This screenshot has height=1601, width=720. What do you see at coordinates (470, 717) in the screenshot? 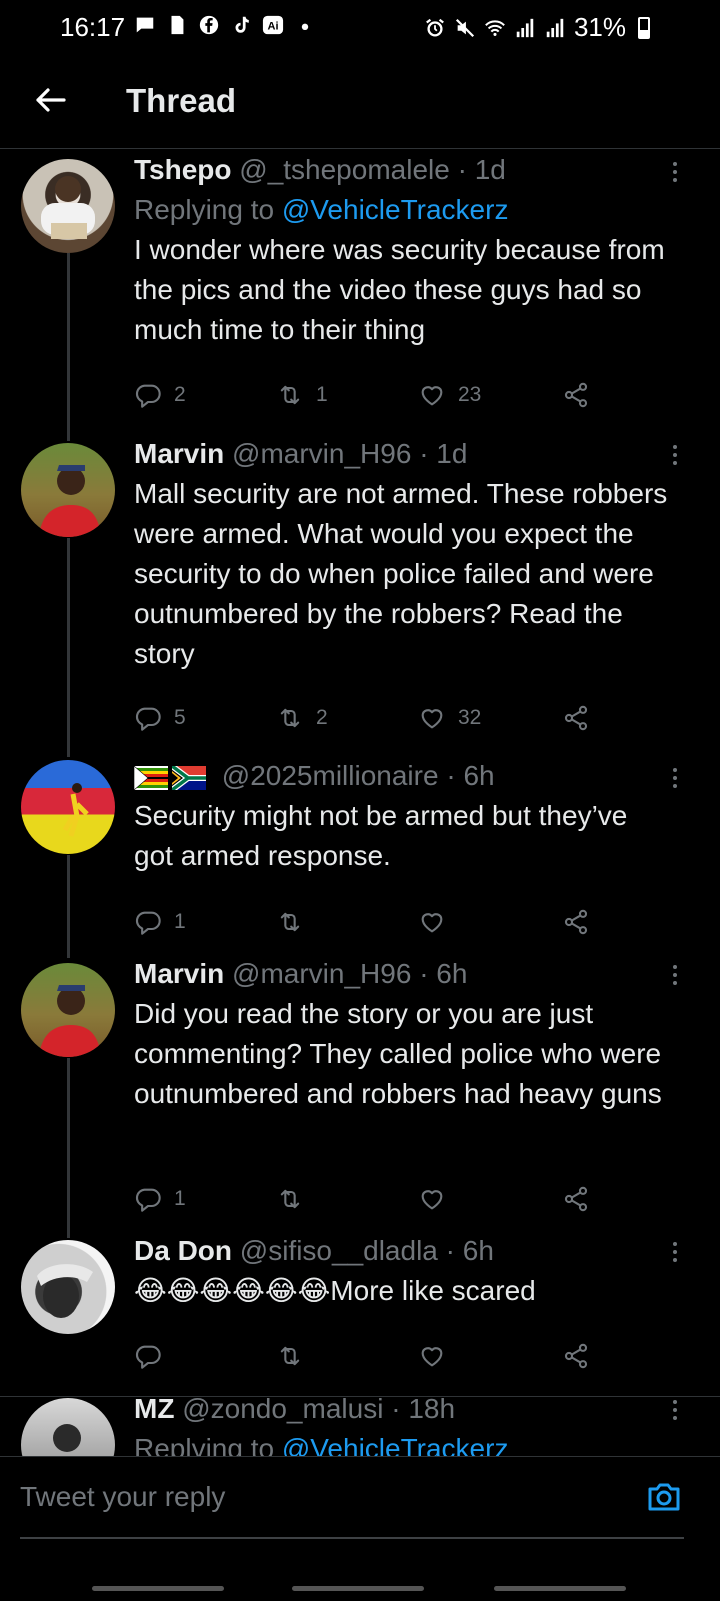
I see `like-count: 32` at bounding box center [470, 717].